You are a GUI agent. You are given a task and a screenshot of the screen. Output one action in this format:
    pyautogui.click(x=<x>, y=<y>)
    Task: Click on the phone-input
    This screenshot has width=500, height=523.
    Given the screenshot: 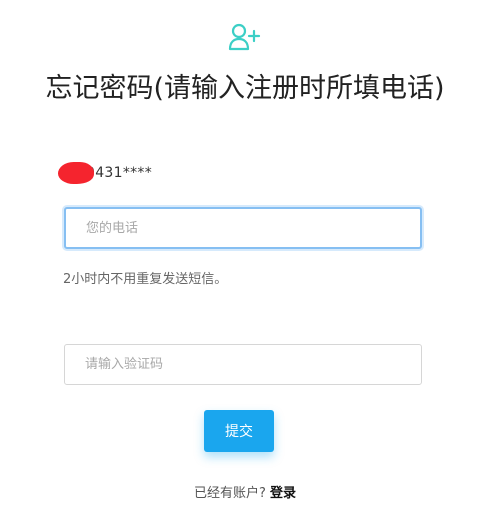 What is the action you would take?
    pyautogui.click(x=243, y=228)
    